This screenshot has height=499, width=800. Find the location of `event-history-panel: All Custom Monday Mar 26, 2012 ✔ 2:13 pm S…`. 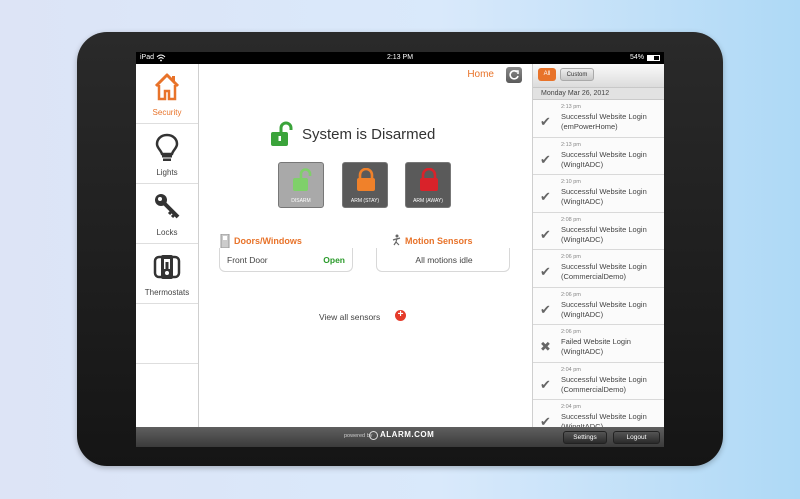

event-history-panel: All Custom Monday Mar 26, 2012 ✔ 2:13 pm S… is located at coordinates (598, 245).